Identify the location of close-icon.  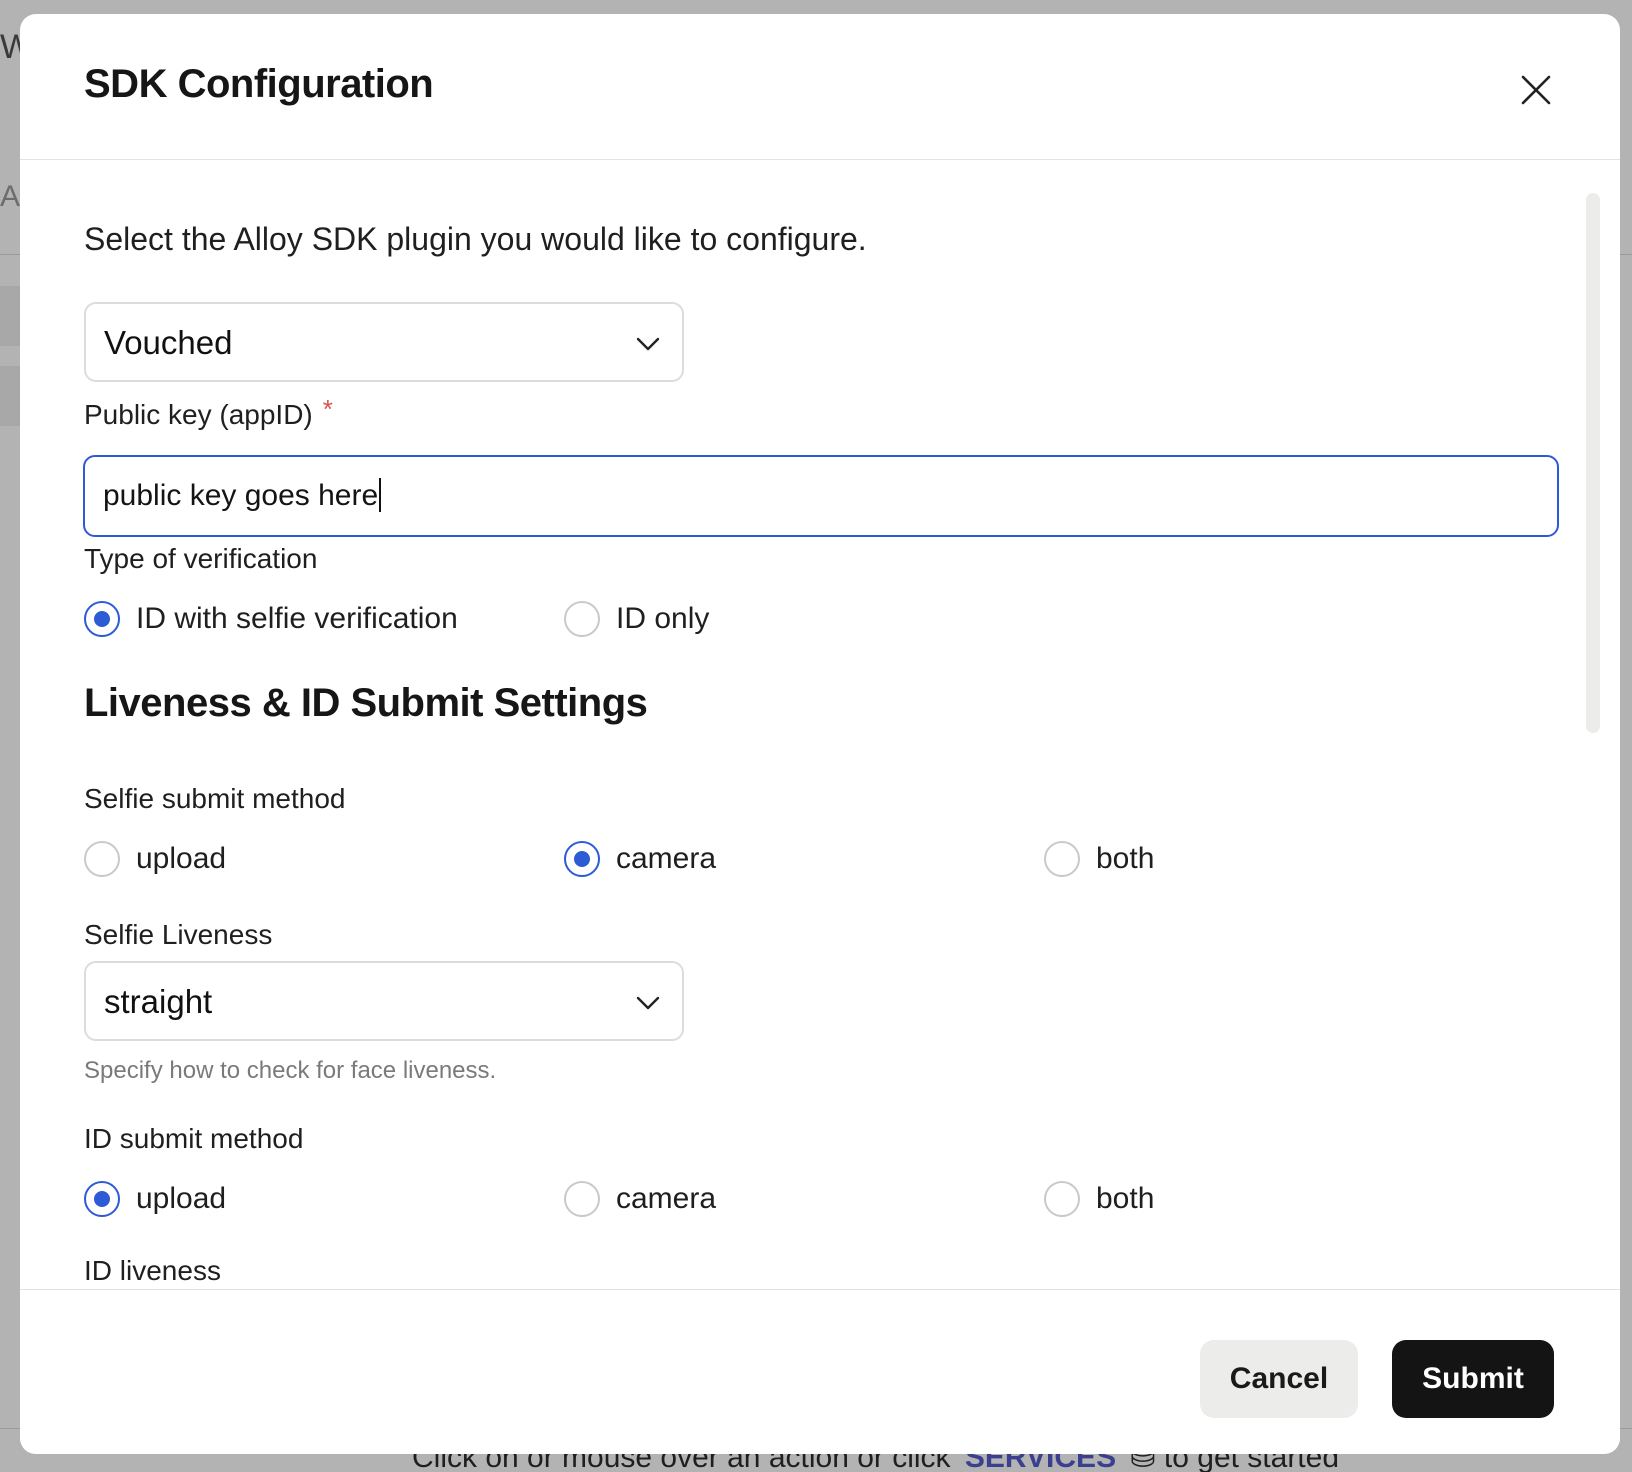
(1536, 90).